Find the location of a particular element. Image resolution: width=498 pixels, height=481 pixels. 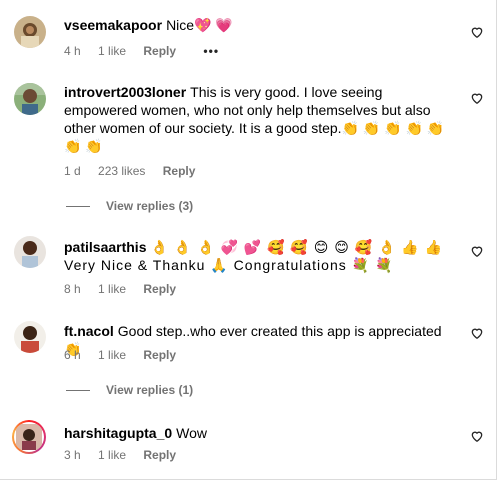

avatar-story-ring is located at coordinates (29, 437).